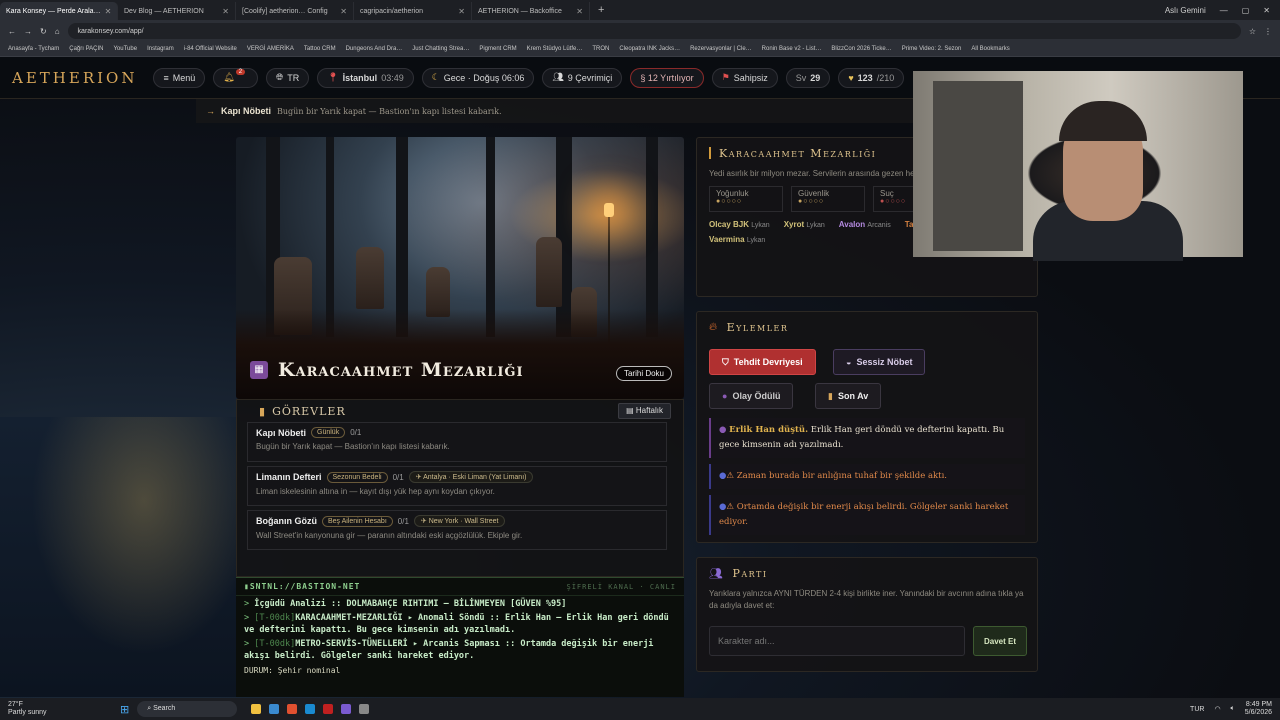 The width and height of the screenshot is (1280, 720). Describe the element at coordinates (413, 11) in the screenshot. I see `browser-tab: cagripacin/aetherion ✕` at that location.